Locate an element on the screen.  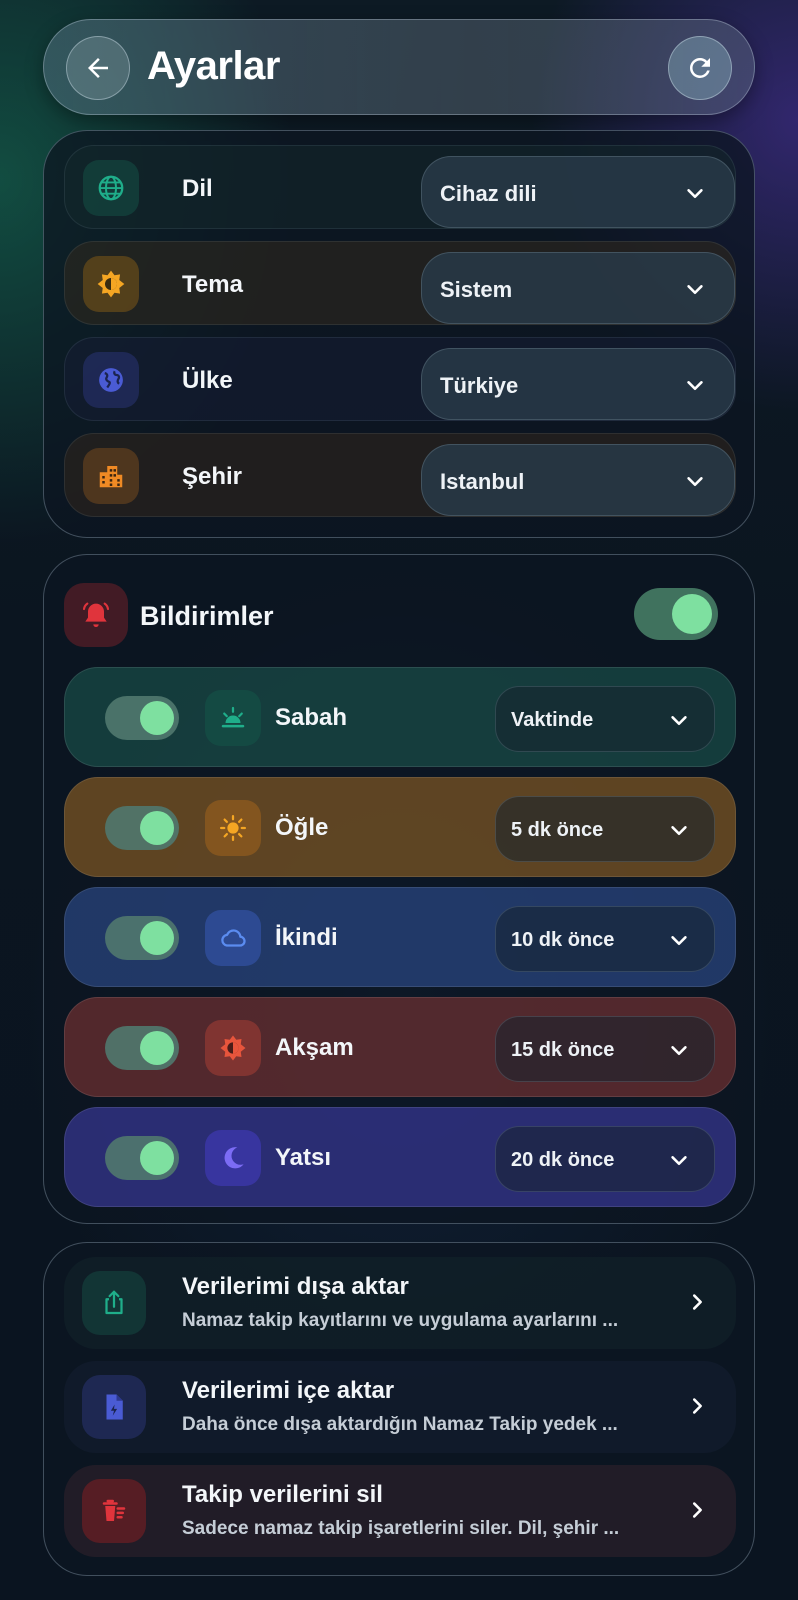
ogle-toggle is located at coordinates (142, 828).